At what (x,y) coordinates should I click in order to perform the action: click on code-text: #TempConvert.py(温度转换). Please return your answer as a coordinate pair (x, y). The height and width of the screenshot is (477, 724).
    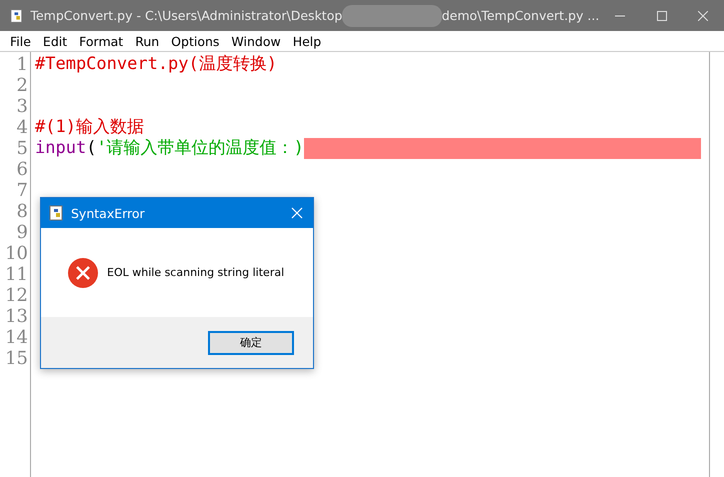
    Looking at the image, I should click on (156, 64).